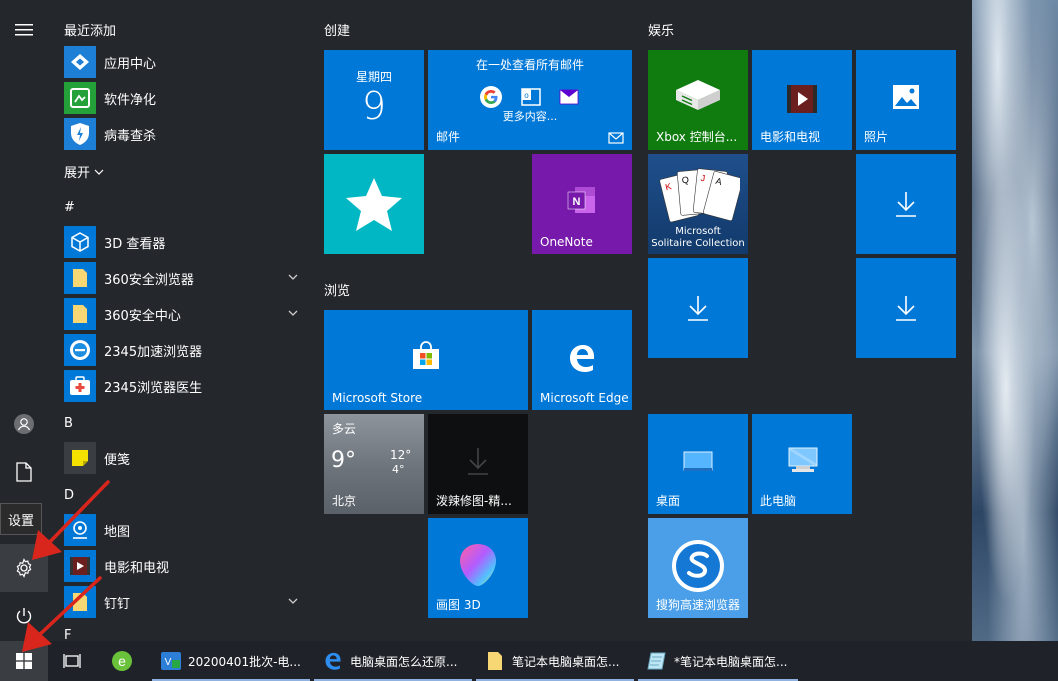 This screenshot has width=1058, height=681. Describe the element at coordinates (69, 207) in the screenshot. I see `group-letter-hash: #` at that location.